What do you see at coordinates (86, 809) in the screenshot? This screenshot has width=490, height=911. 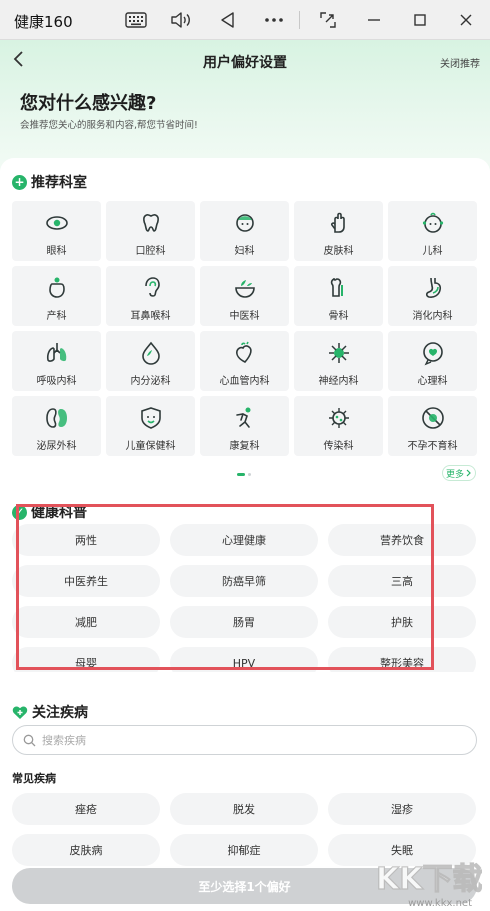 I see `disease-chip: 痤疮` at bounding box center [86, 809].